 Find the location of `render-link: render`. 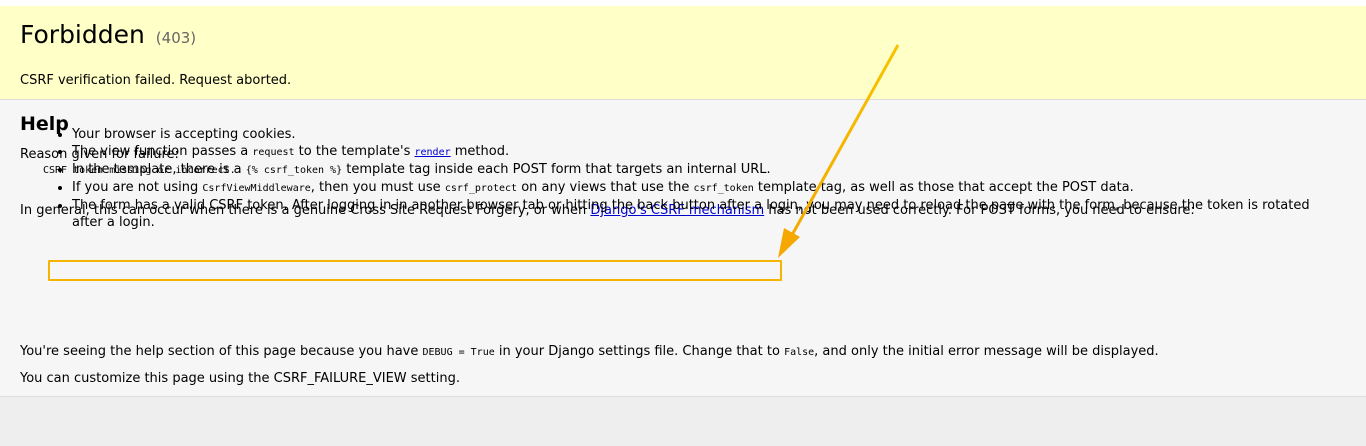

render-link: render is located at coordinates (433, 152).